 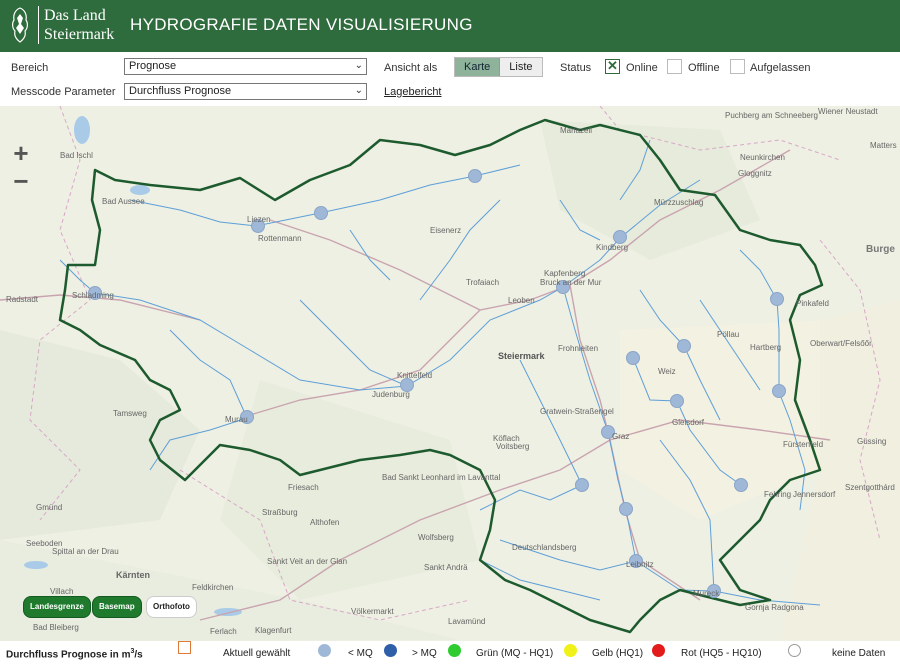 What do you see at coordinates (667, 371) in the screenshot?
I see `place-label: Weiz` at bounding box center [667, 371].